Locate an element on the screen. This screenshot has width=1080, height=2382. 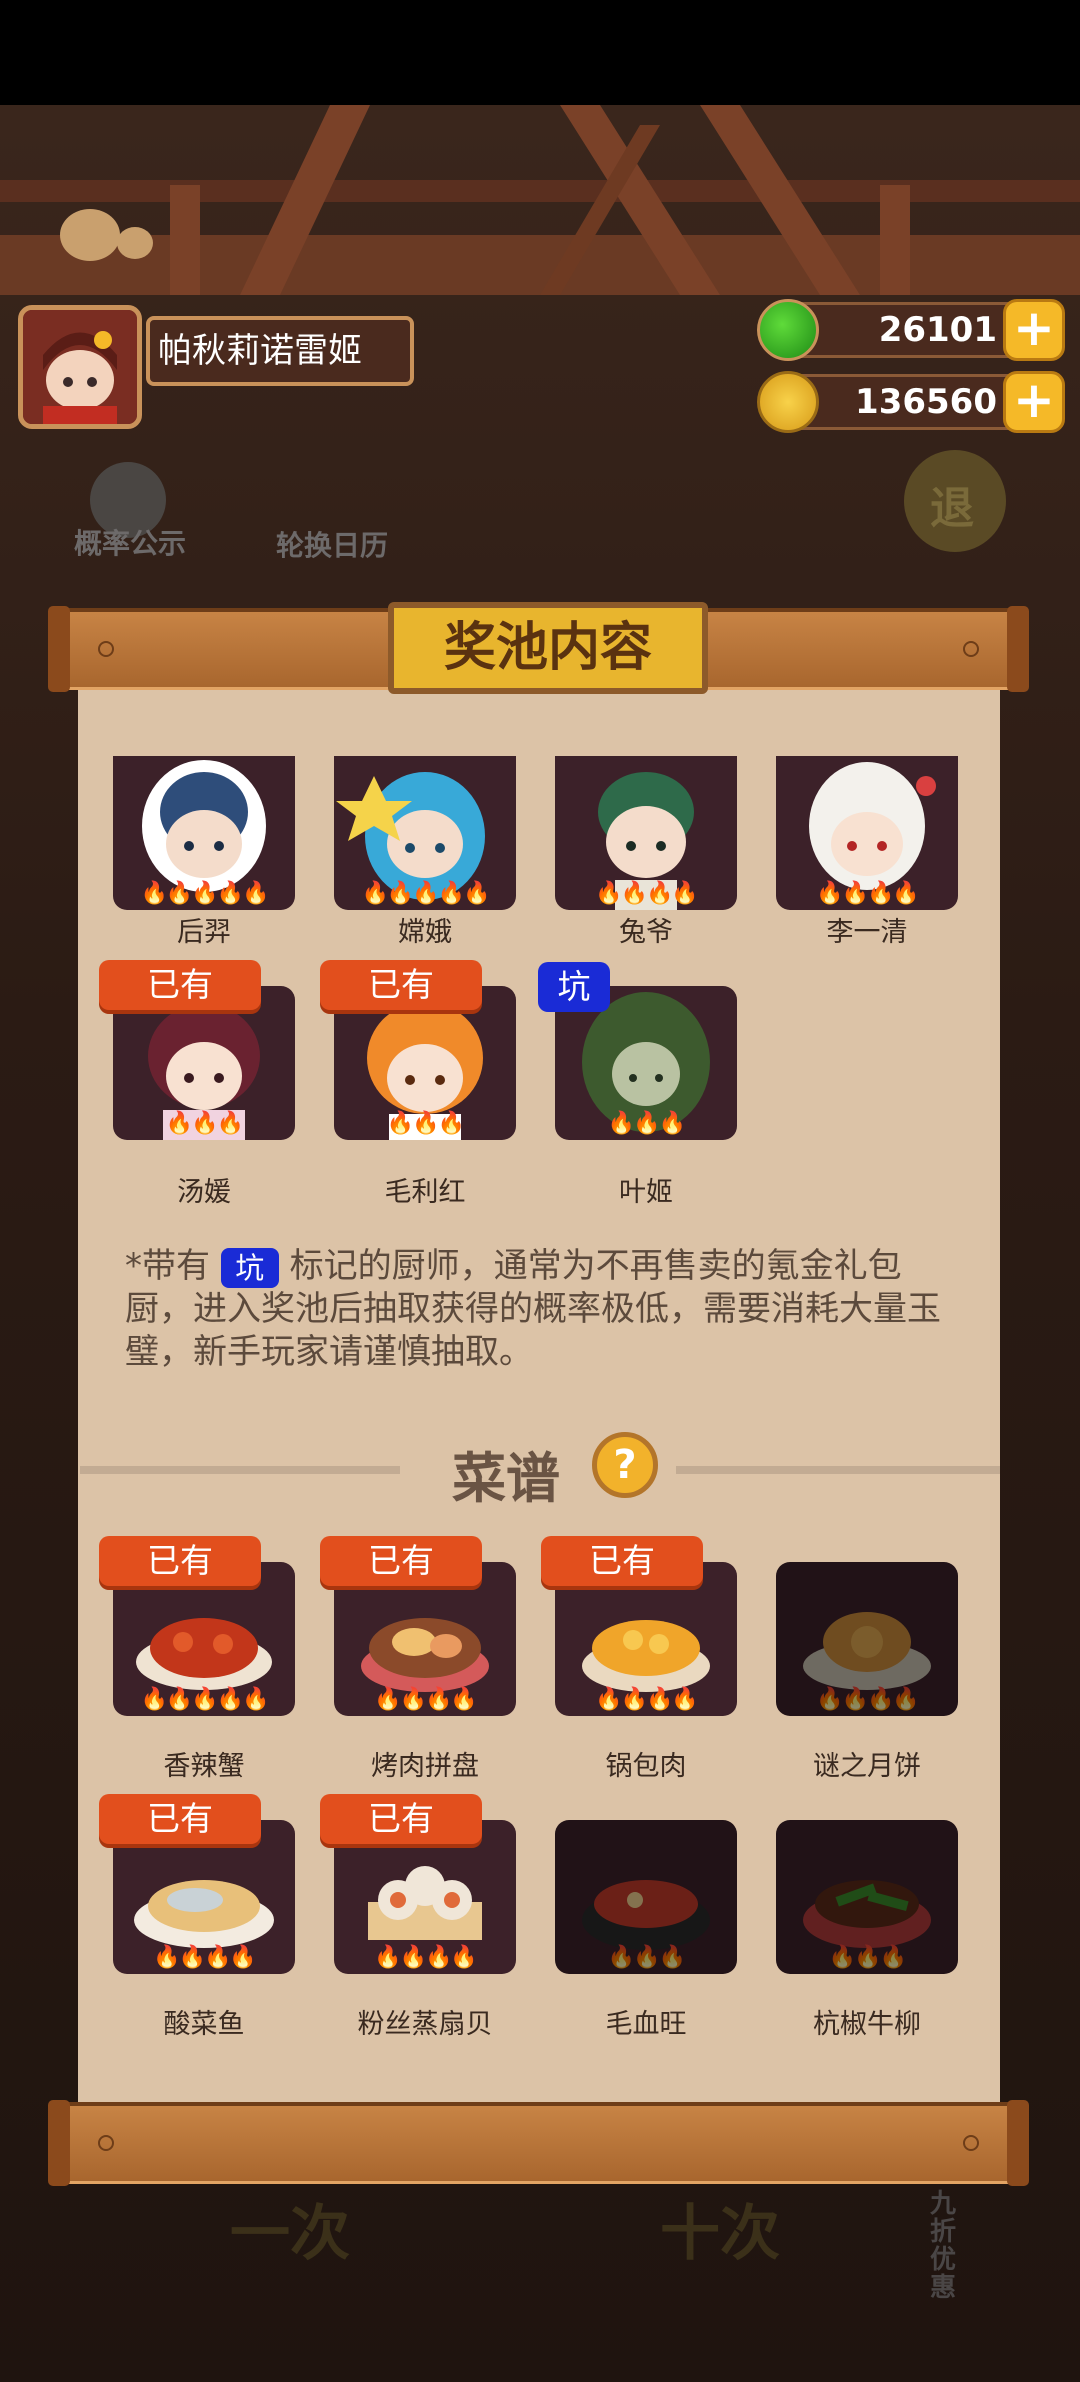
pit-badge: 坑 is located at coordinates (574, 987).